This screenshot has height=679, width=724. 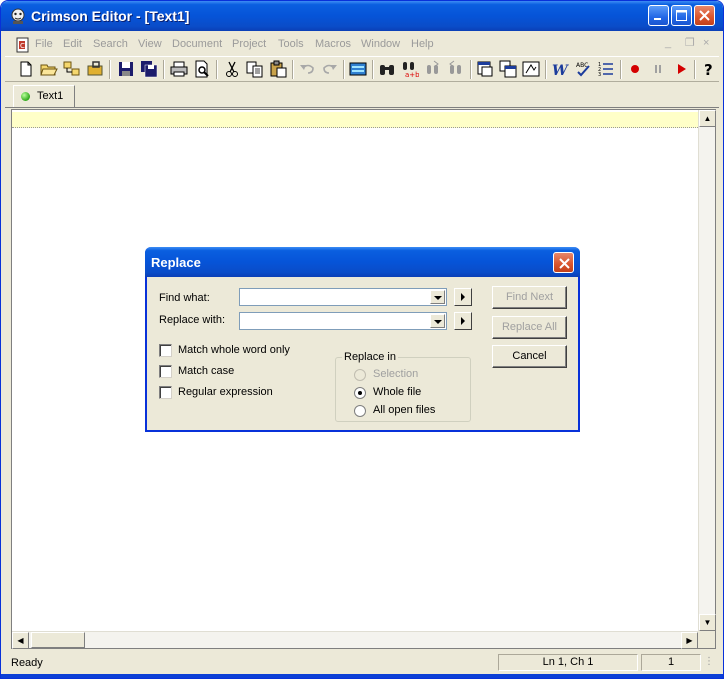 I want to click on tab-text1: Text1, so click(x=44, y=96).